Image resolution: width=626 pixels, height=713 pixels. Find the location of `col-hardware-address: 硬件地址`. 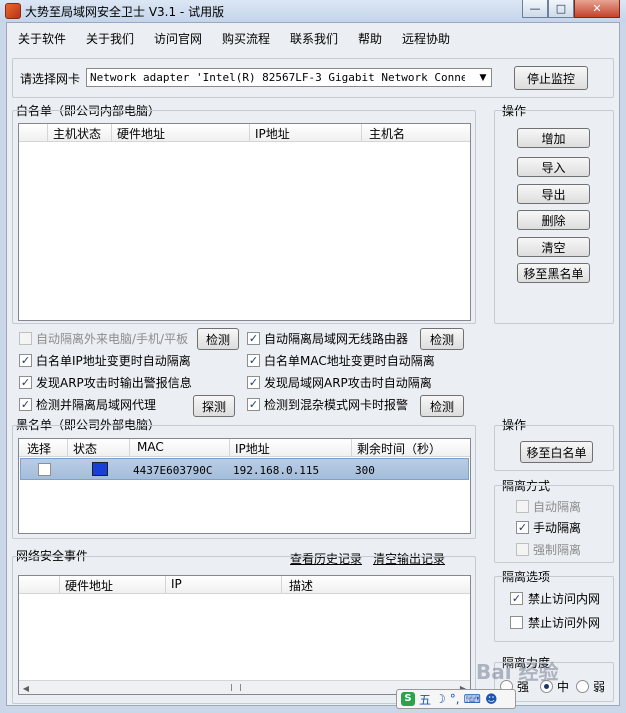

col-hardware-address: 硬件地址 is located at coordinates (141, 133).